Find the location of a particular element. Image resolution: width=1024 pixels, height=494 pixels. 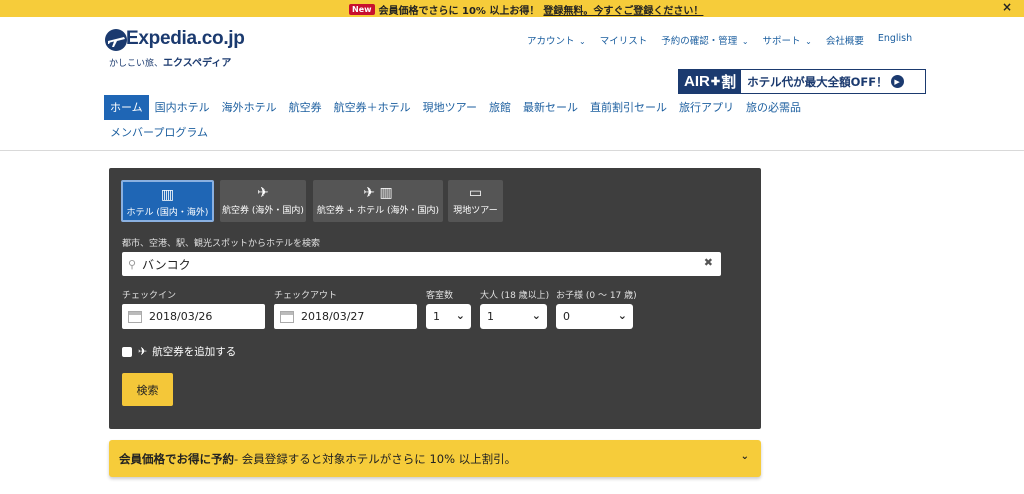

add-flight-label: 航空券を追加する is located at coordinates (194, 352).